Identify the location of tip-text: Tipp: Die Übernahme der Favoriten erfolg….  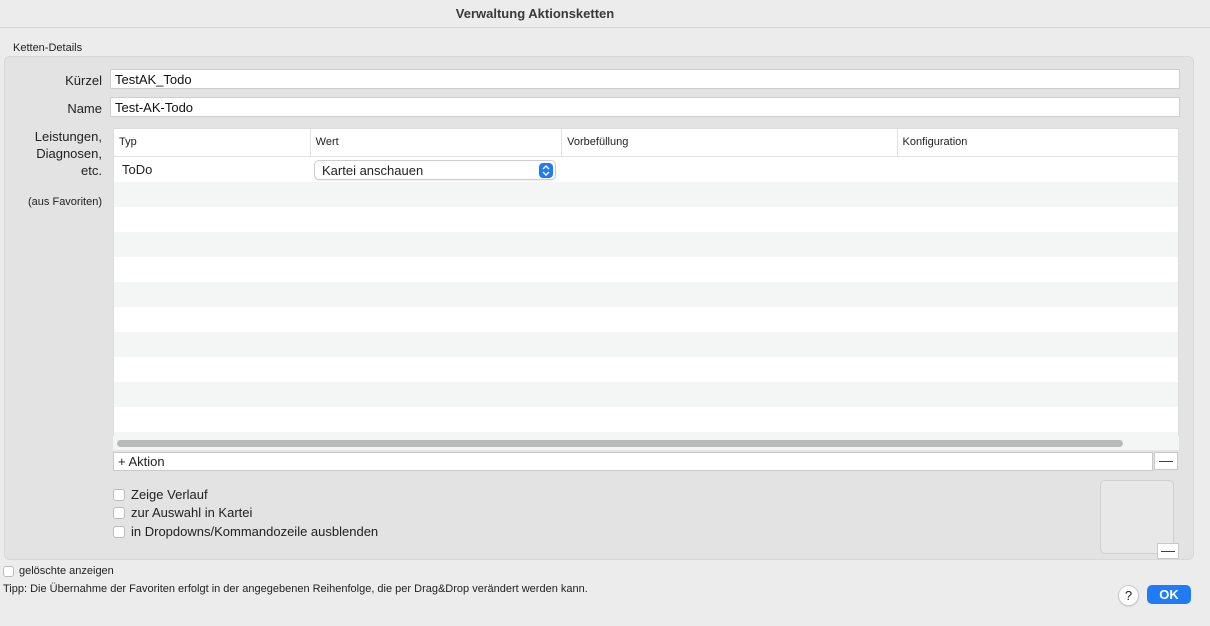
(295, 589).